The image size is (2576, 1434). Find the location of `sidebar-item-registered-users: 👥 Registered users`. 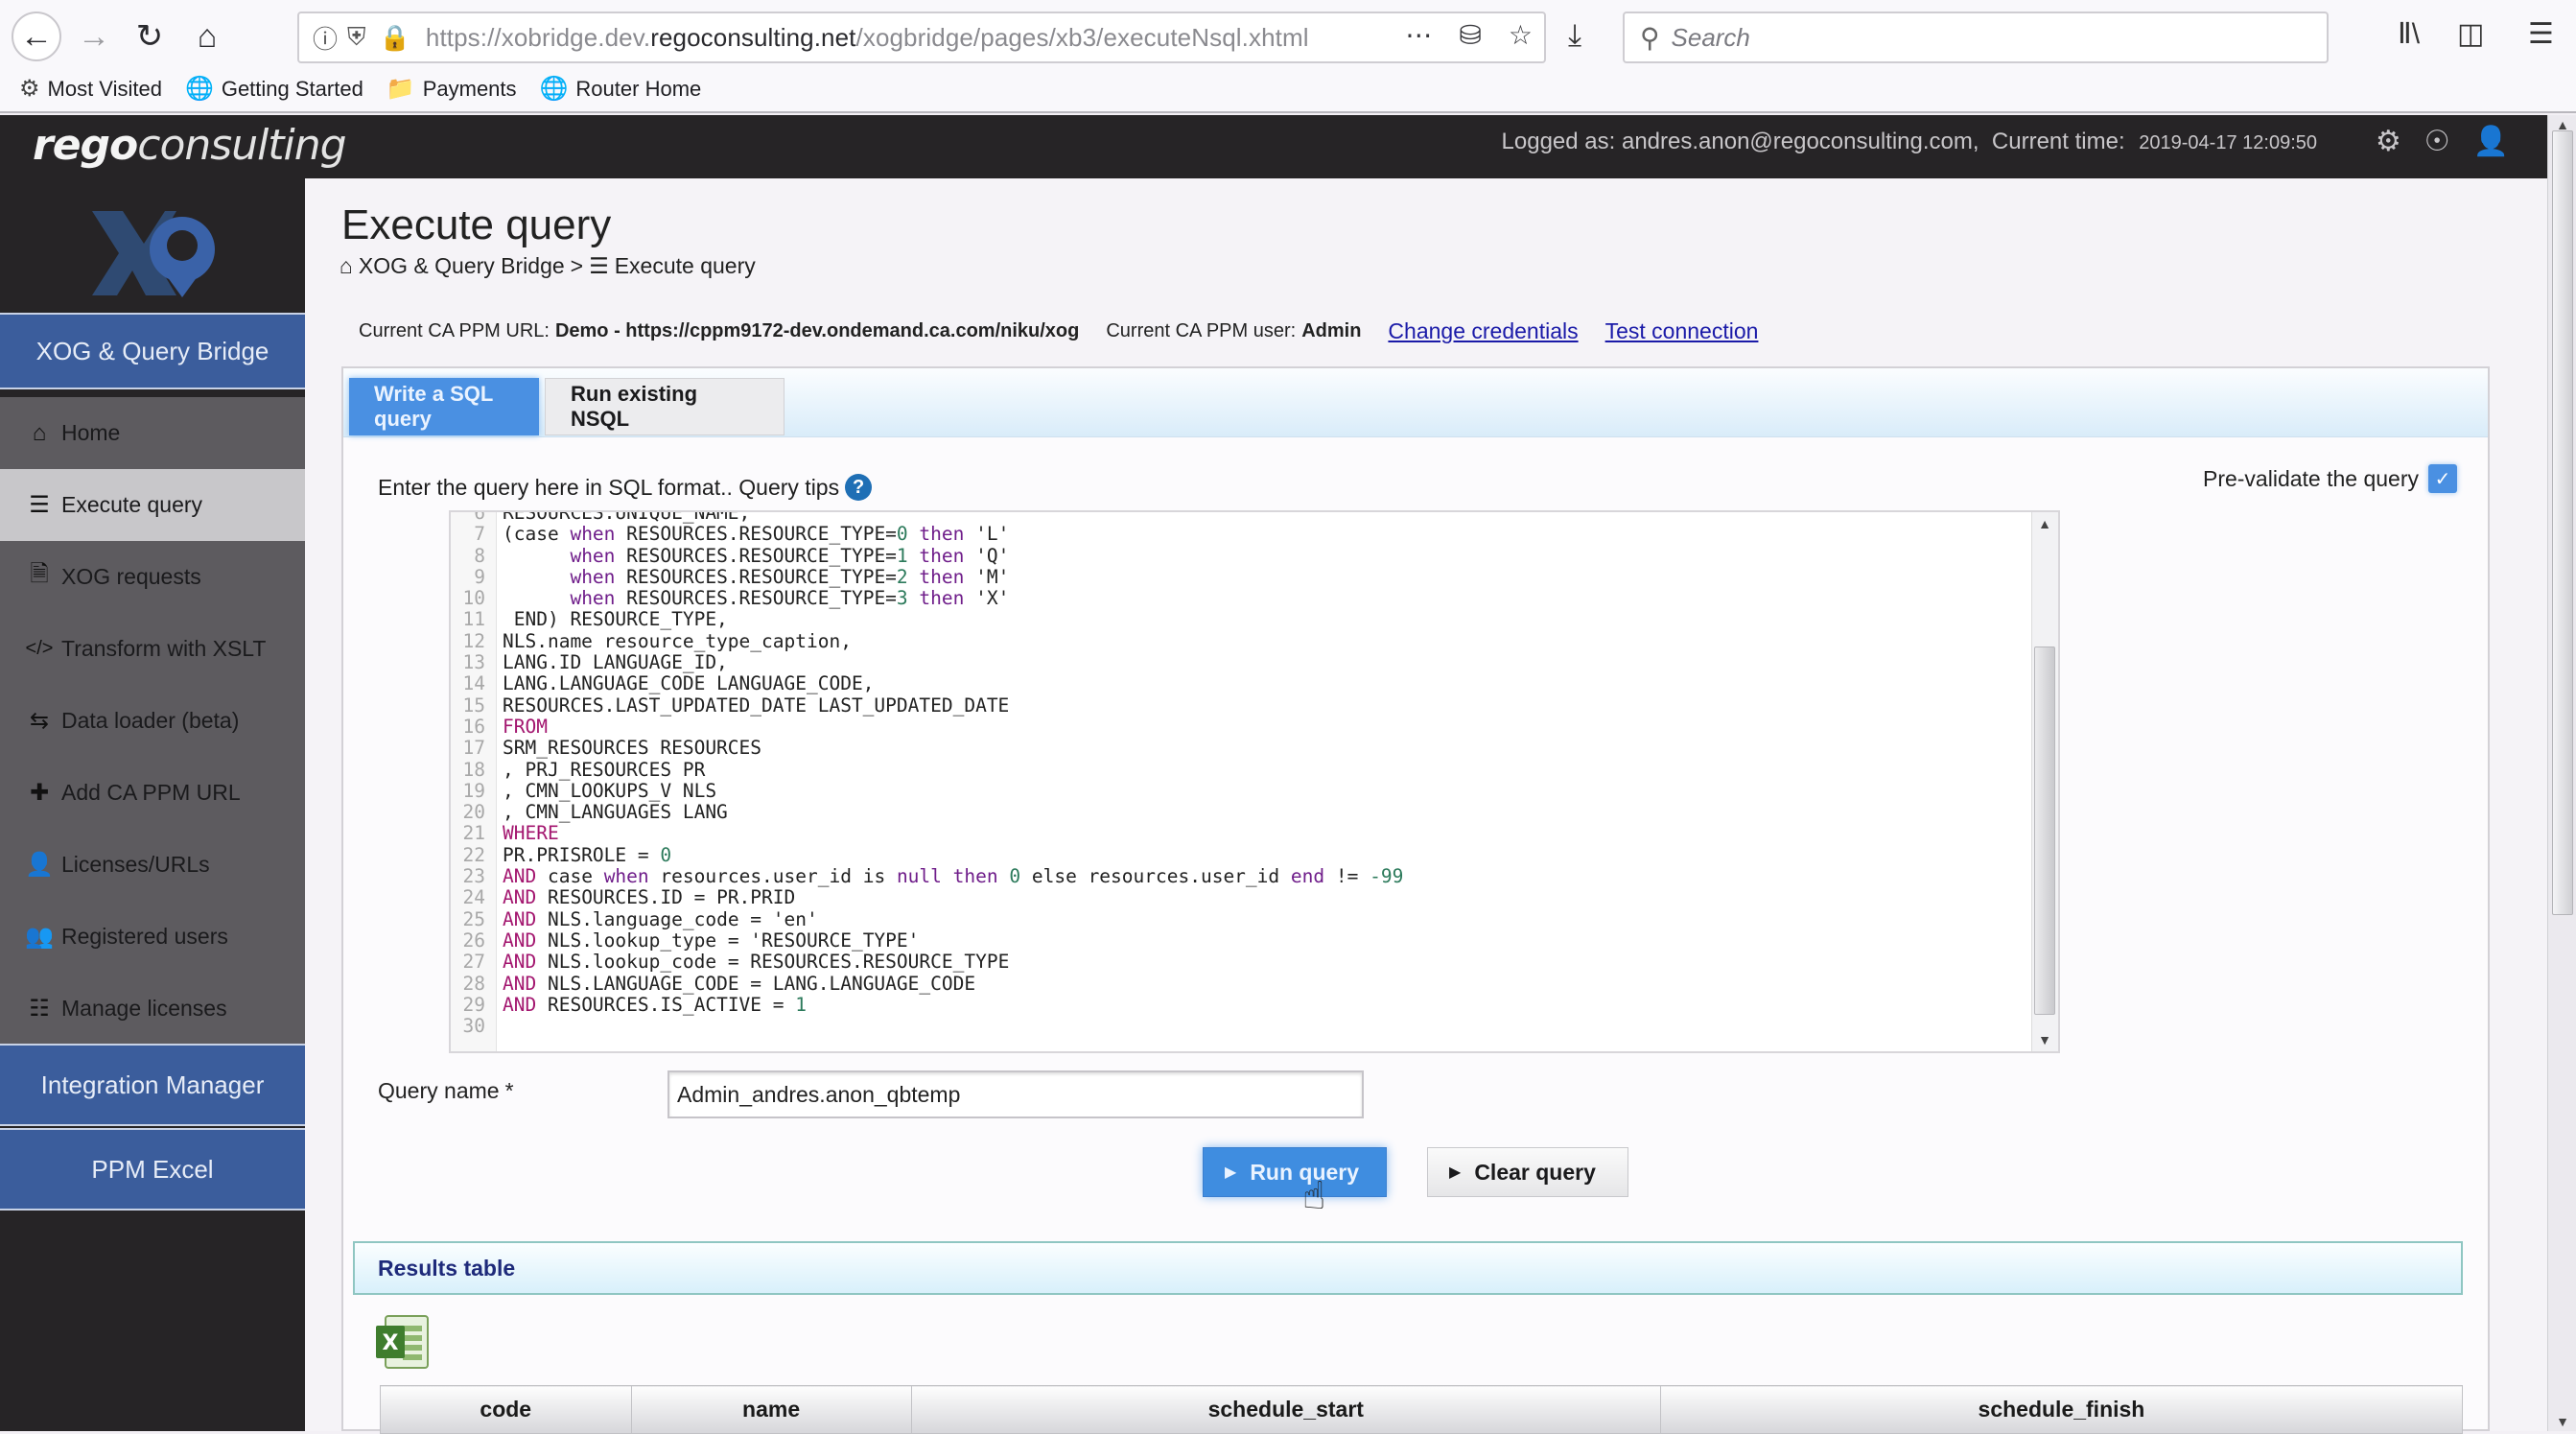

sidebar-item-registered-users: 👥 Registered users is located at coordinates (152, 937).